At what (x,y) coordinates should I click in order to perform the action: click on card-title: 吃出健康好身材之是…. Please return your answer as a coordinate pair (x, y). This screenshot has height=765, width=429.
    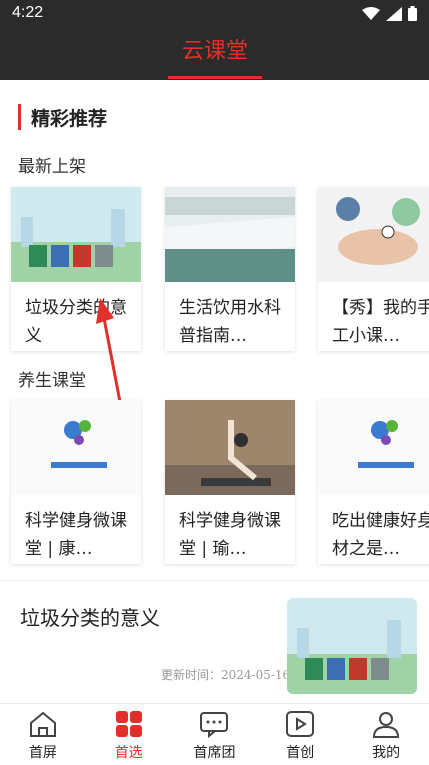
    Looking at the image, I should click on (380, 535).